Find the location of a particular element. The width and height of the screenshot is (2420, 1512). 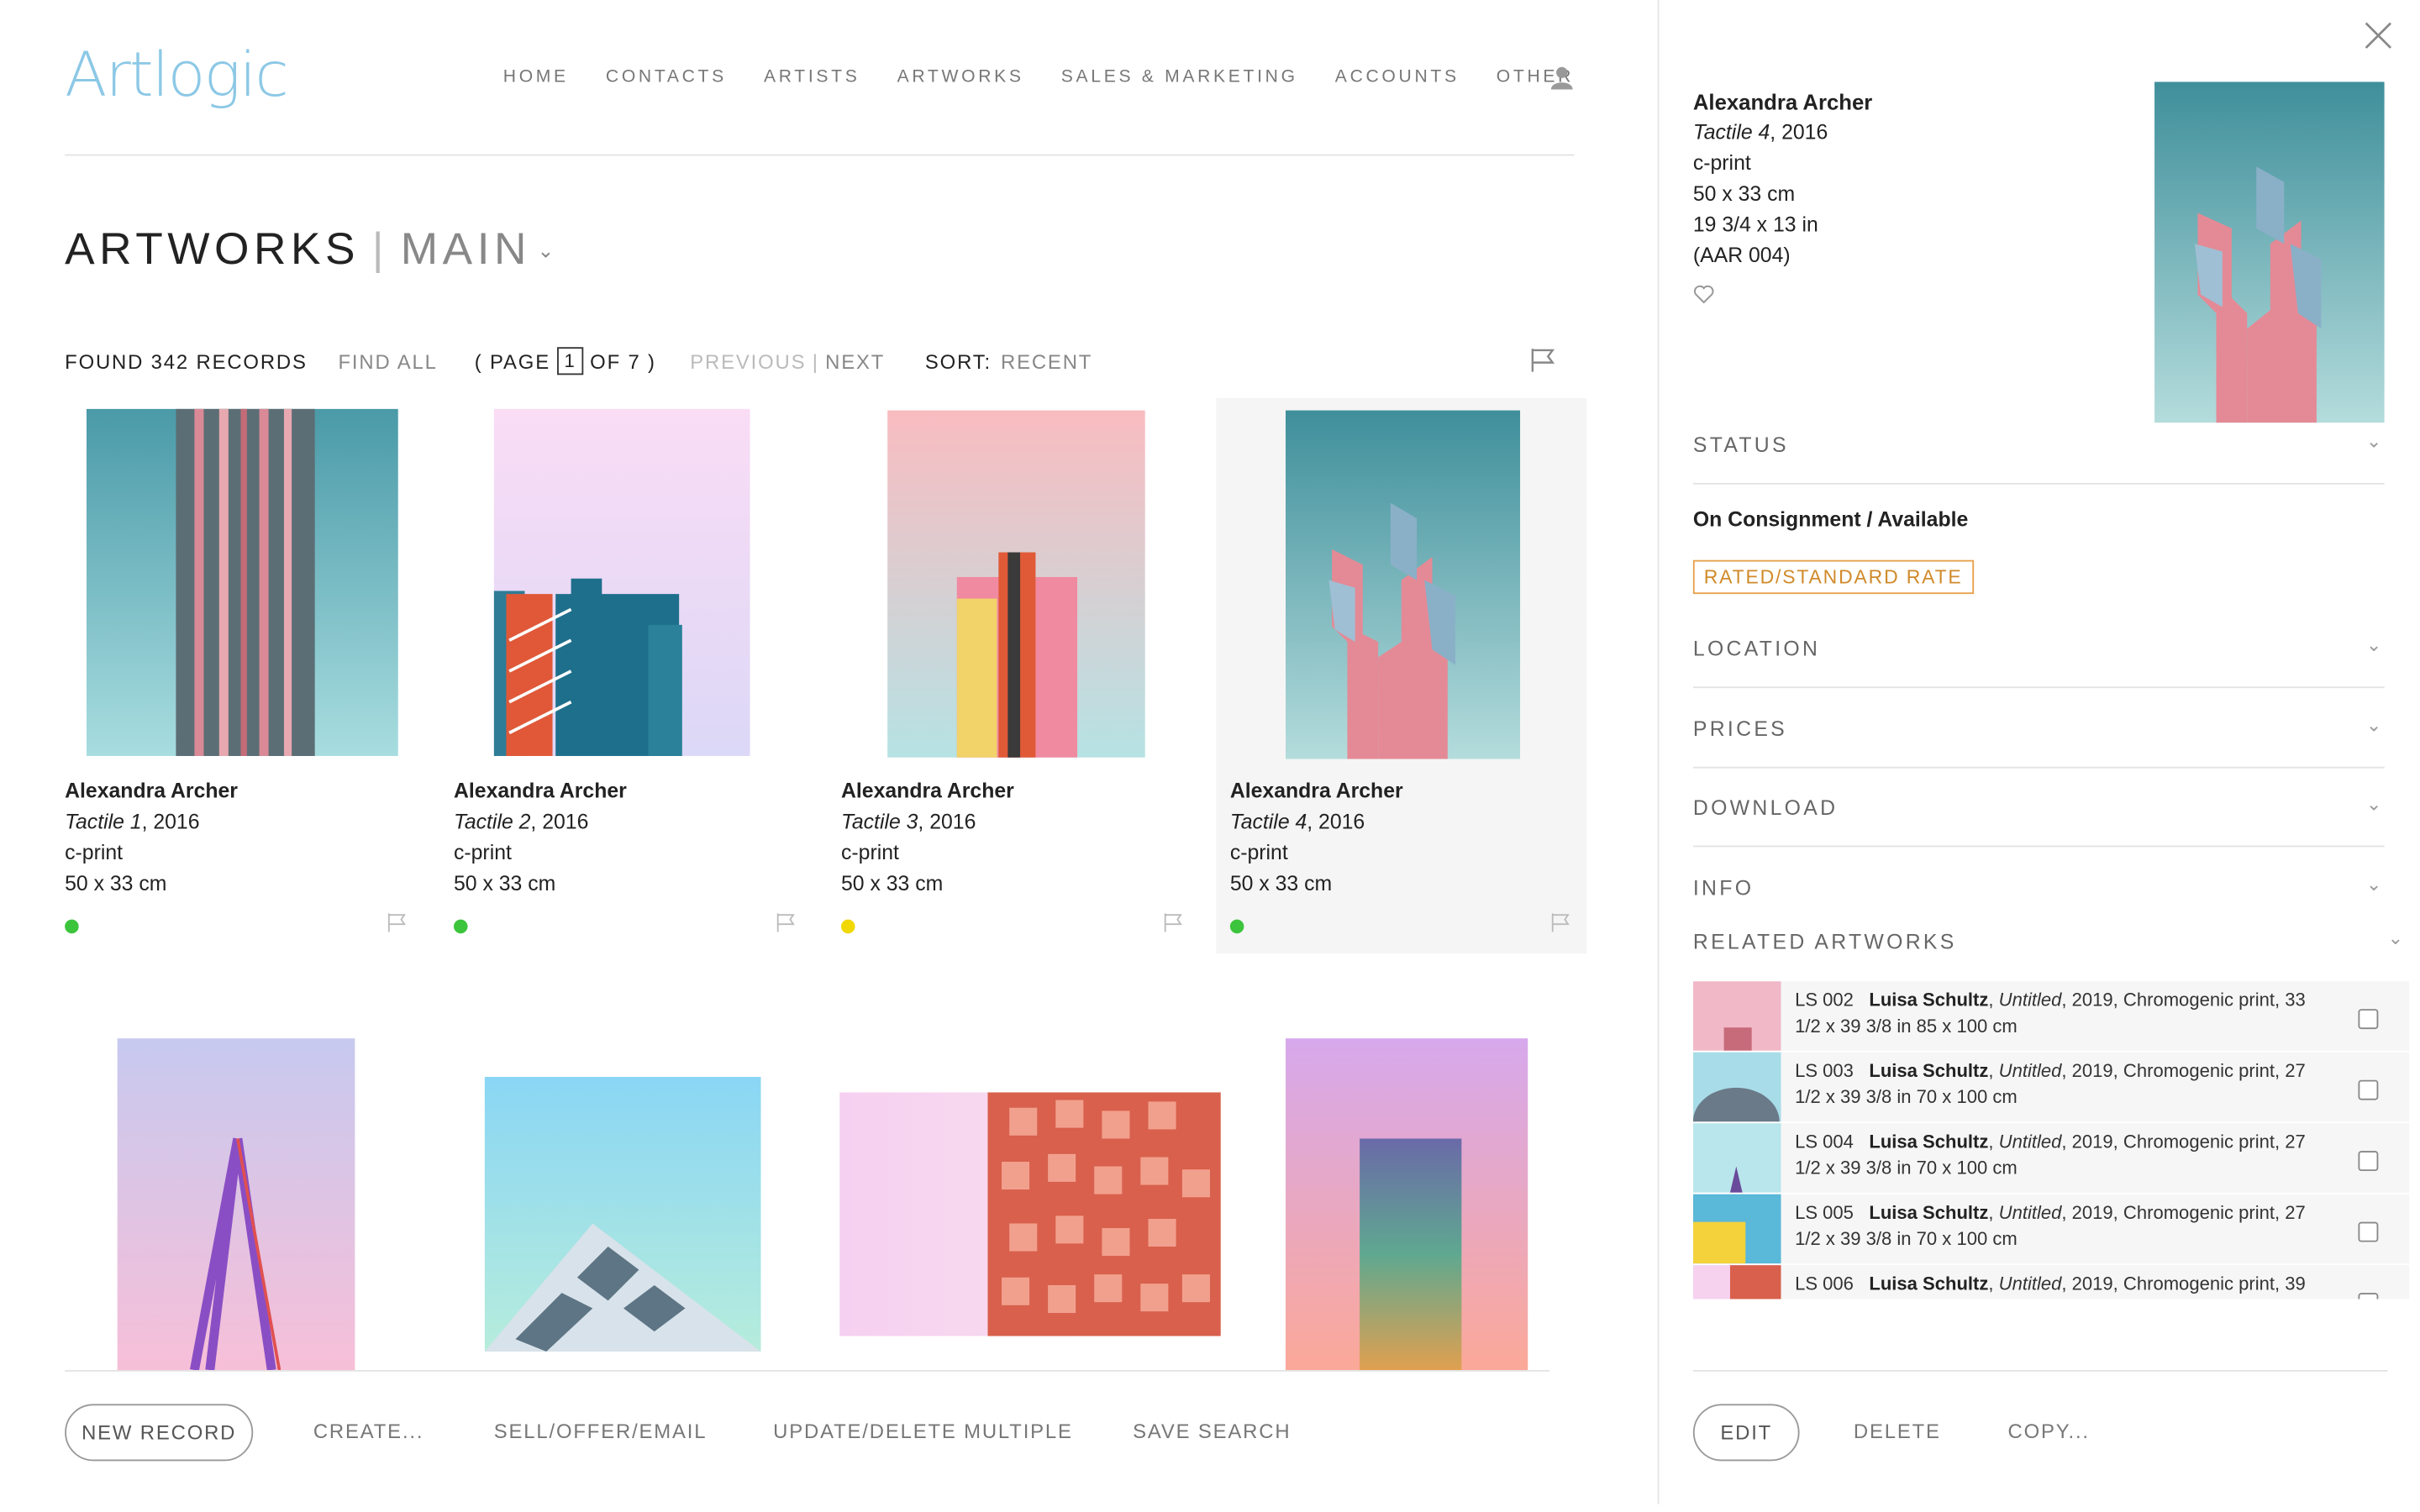

related-code: LS 004 is located at coordinates (1824, 1142).